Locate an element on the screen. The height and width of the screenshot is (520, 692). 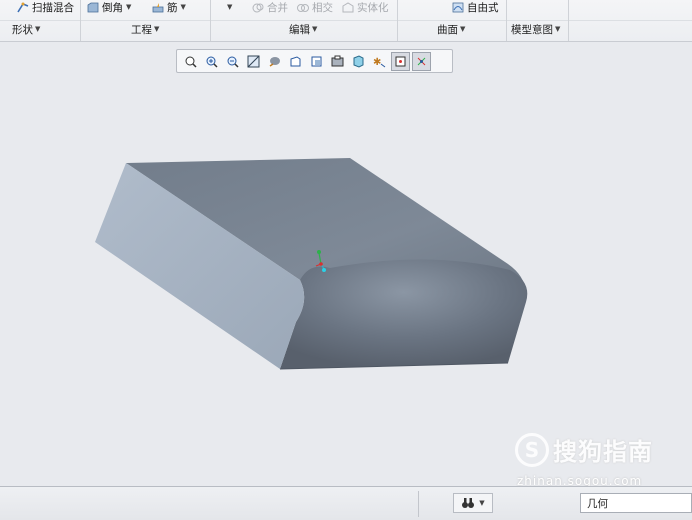
group-editing-label: 编辑 is located at coordinates (299, 29).